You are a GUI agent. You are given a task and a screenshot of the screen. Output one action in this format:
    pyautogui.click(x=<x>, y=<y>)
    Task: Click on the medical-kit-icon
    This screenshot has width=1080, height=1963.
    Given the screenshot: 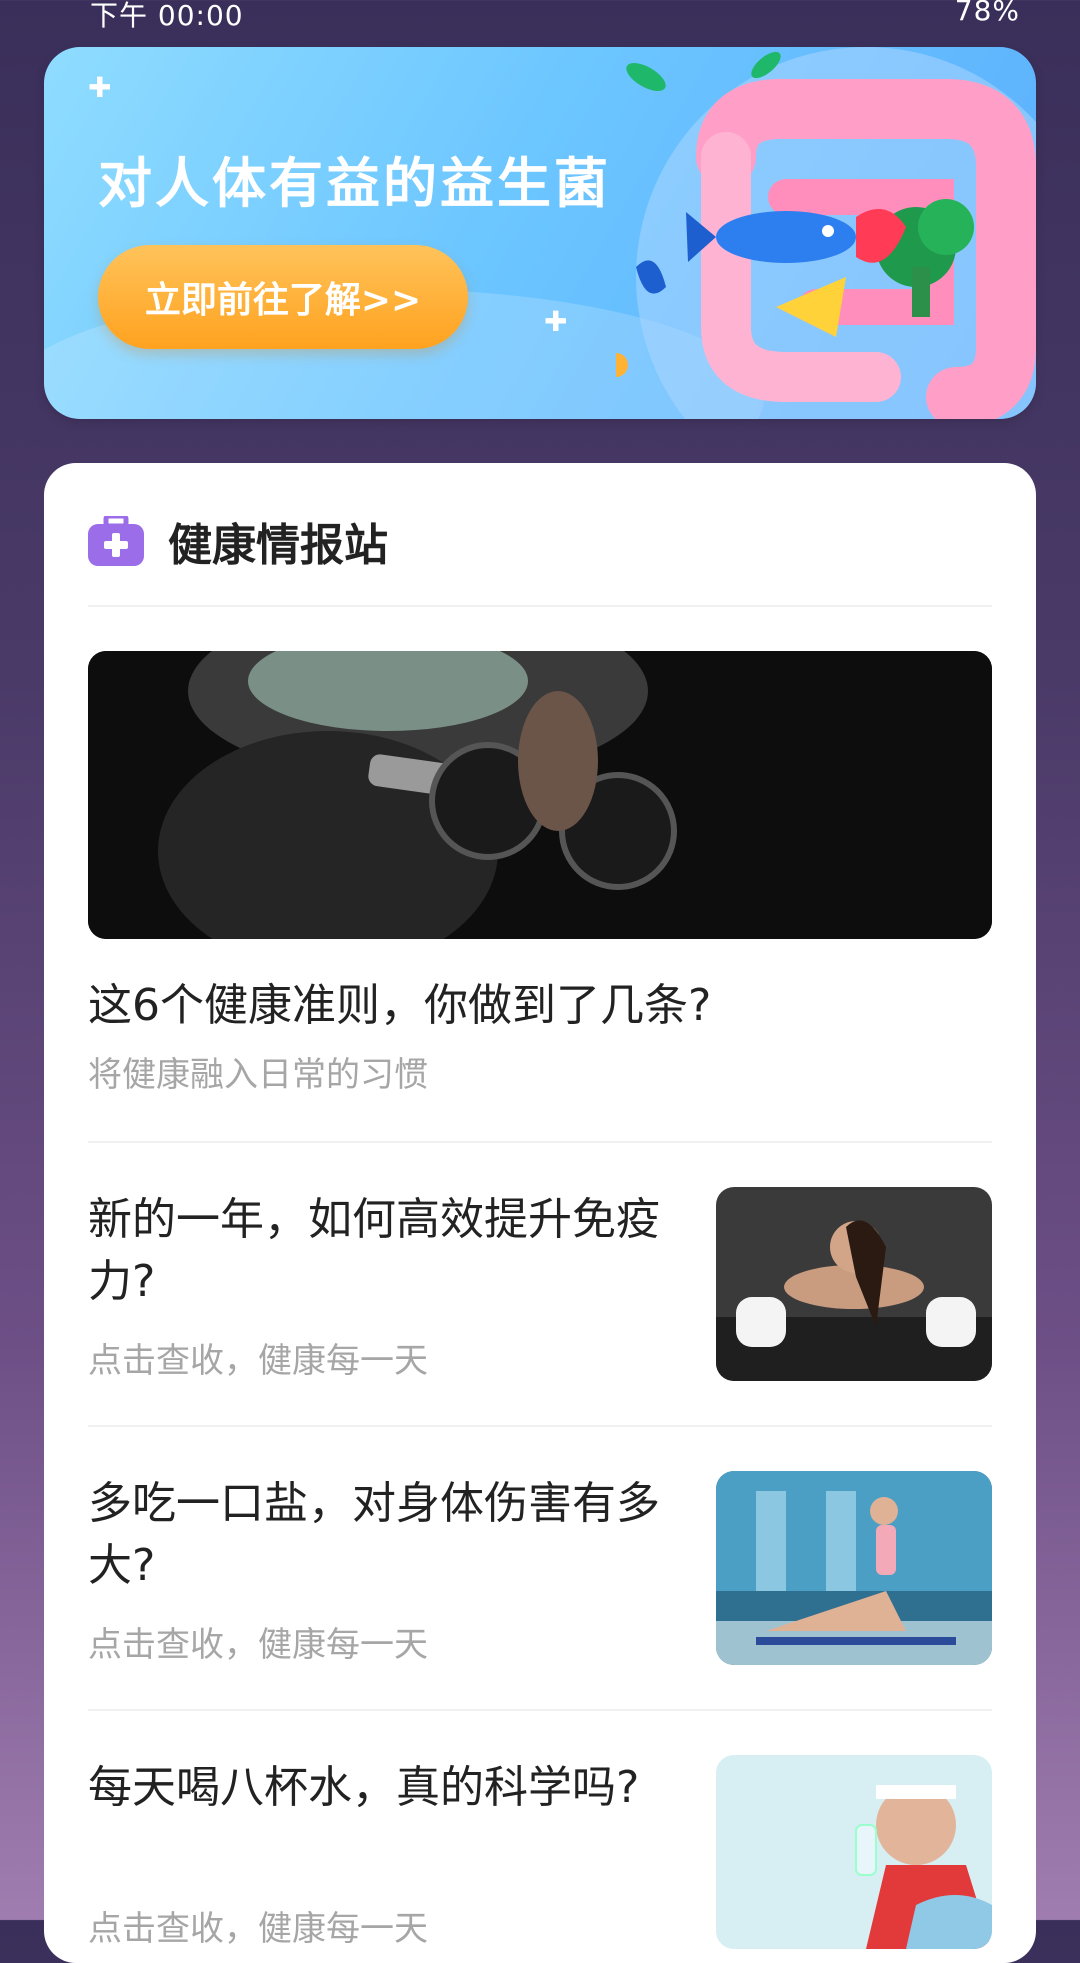 What is the action you would take?
    pyautogui.click(x=116, y=541)
    